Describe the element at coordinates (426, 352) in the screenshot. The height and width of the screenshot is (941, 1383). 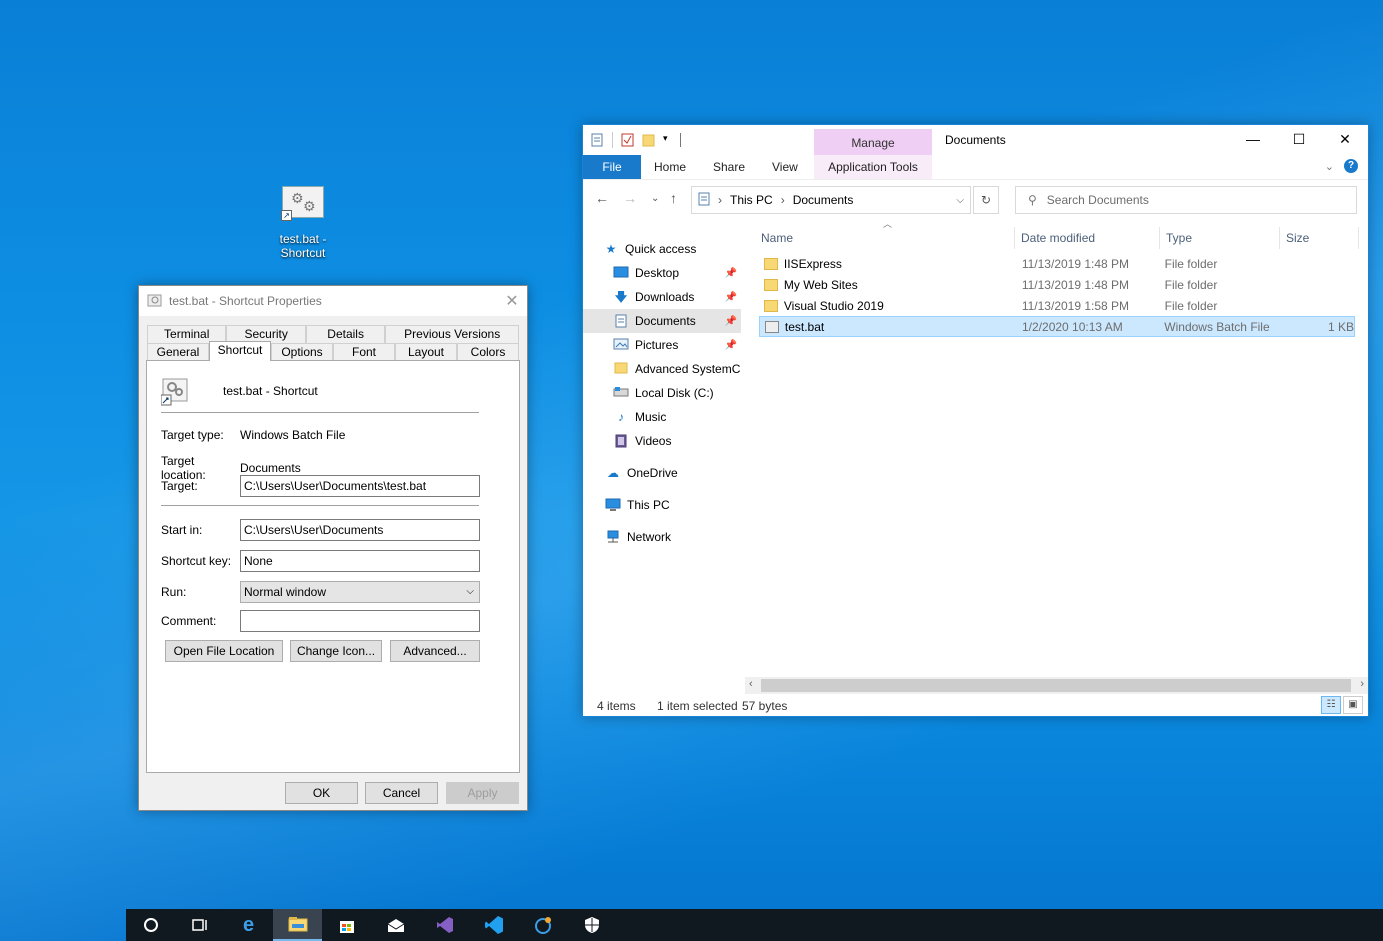
I see `tab-layout: Layout` at that location.